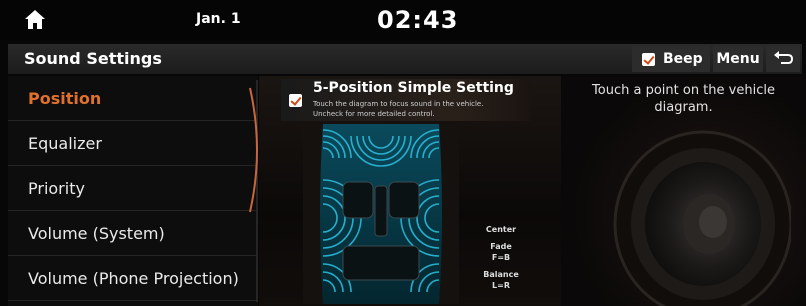 The height and width of the screenshot is (306, 806). Describe the element at coordinates (702, 218) in the screenshot. I see `speaker-icon` at that location.